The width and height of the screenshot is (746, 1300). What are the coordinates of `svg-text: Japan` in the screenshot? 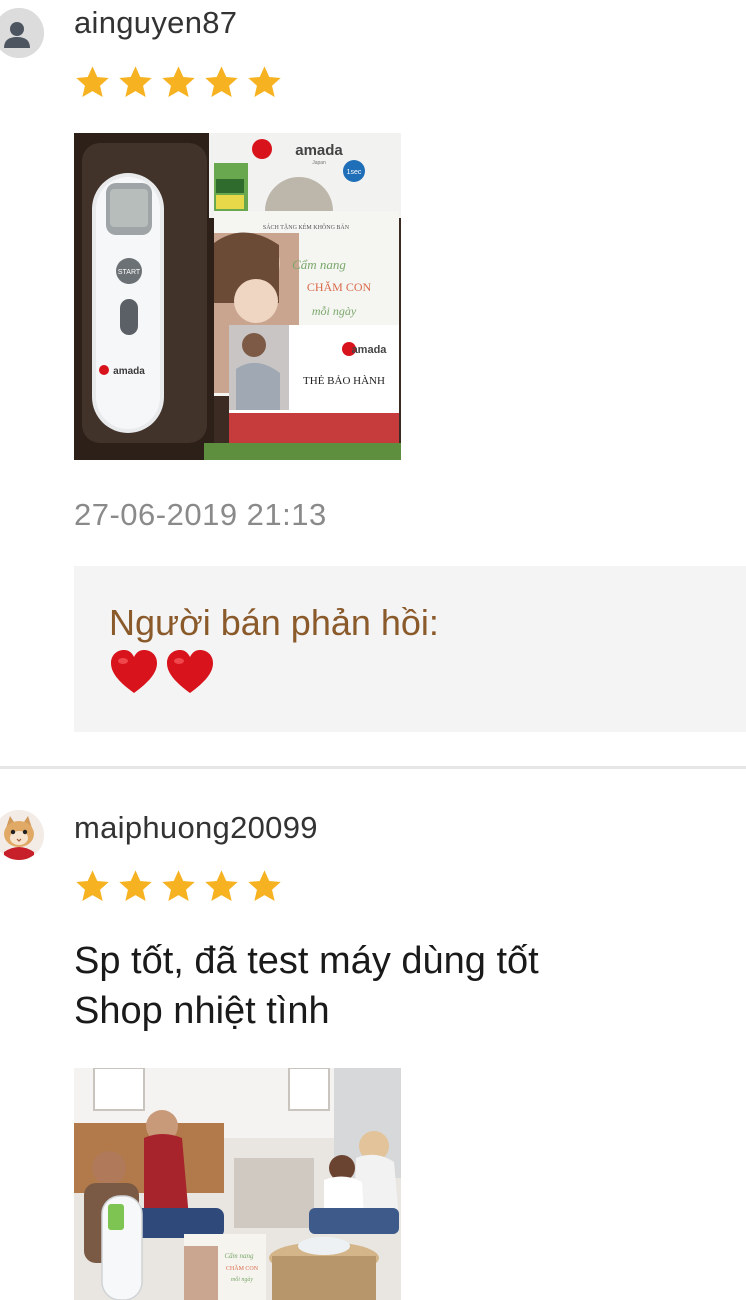 It's located at (319, 163).